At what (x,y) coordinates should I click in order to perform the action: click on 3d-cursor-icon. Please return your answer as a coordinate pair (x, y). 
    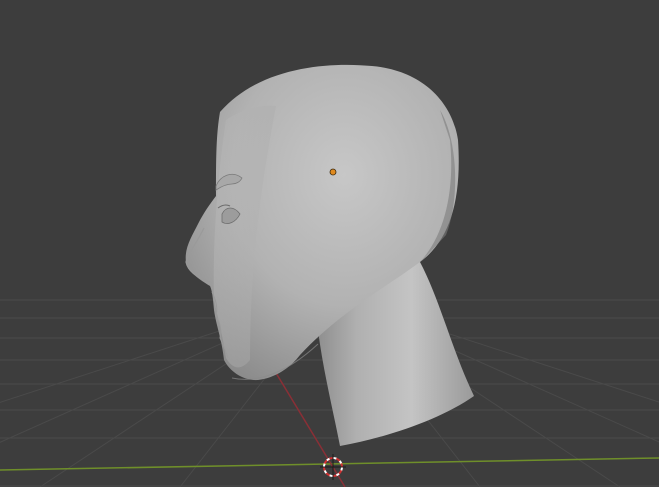
    Looking at the image, I should click on (333, 467).